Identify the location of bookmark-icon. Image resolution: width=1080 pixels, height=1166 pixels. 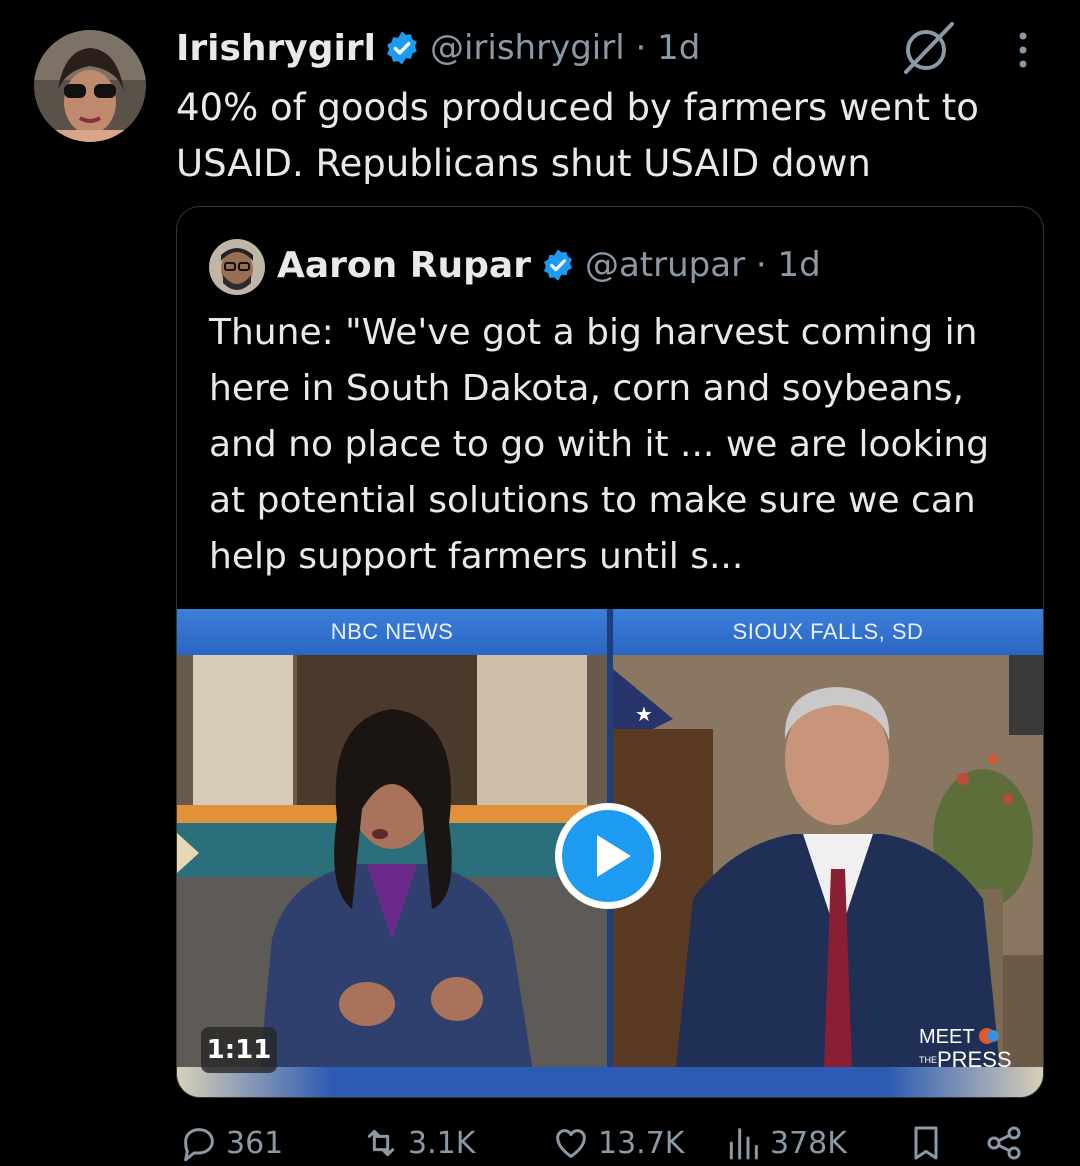
(926, 1143).